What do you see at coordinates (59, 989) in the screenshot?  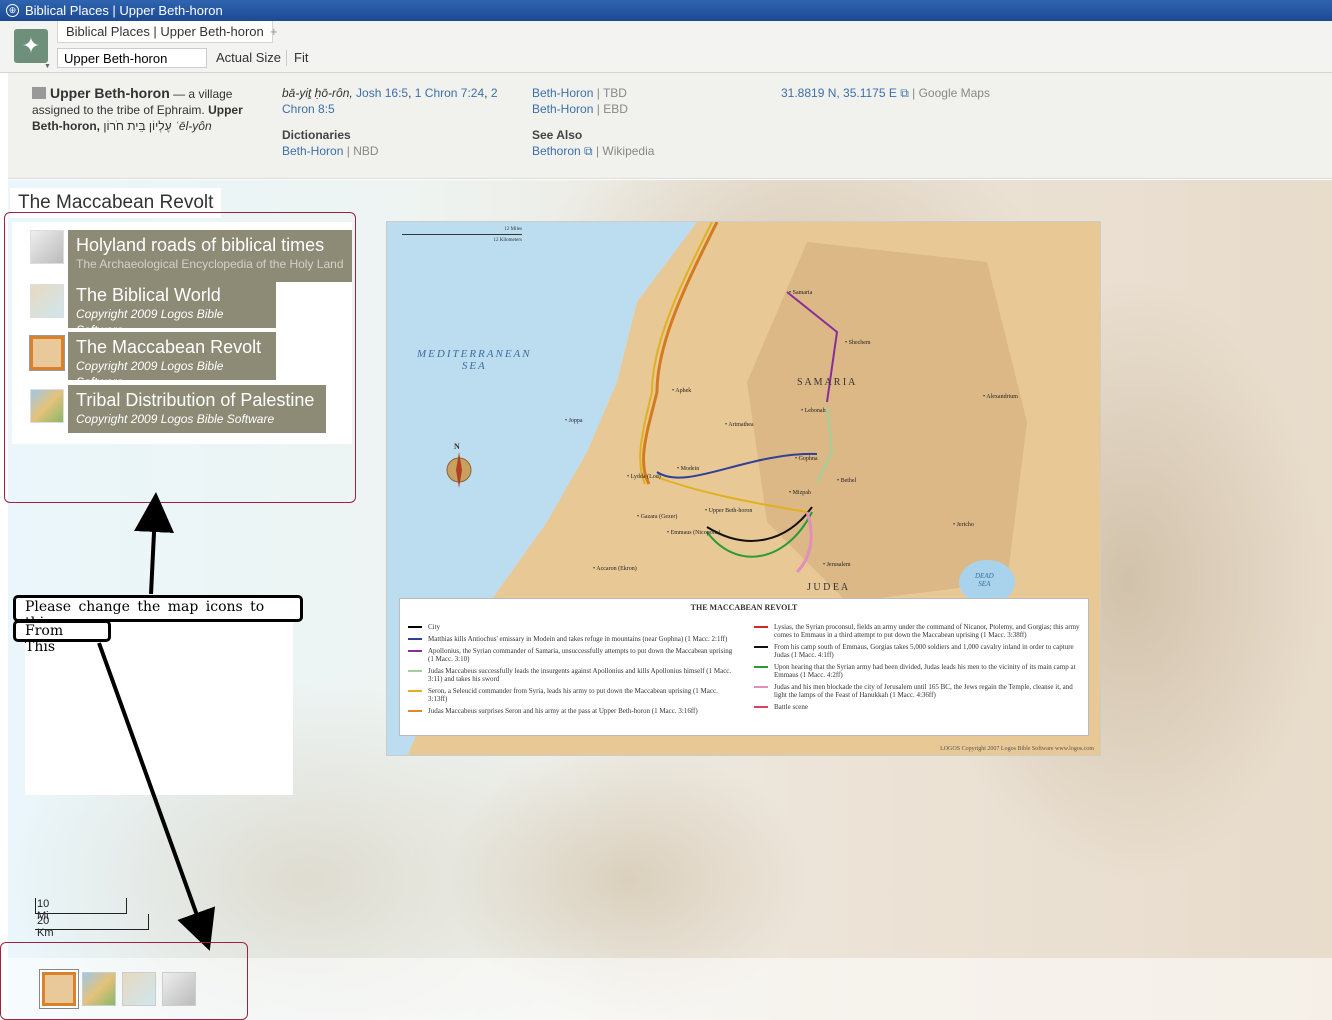 I see `maccabean-revolt-thumbnail-icon` at bounding box center [59, 989].